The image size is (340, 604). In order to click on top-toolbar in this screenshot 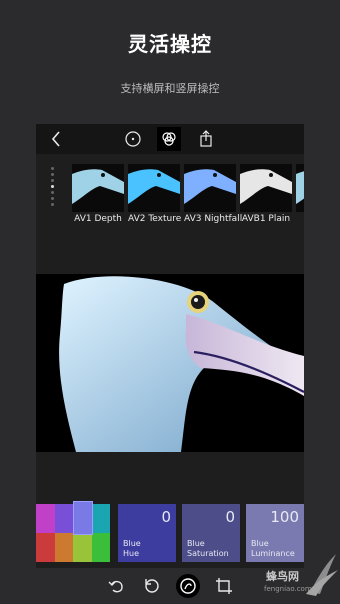, I will do `click(170, 139)`.